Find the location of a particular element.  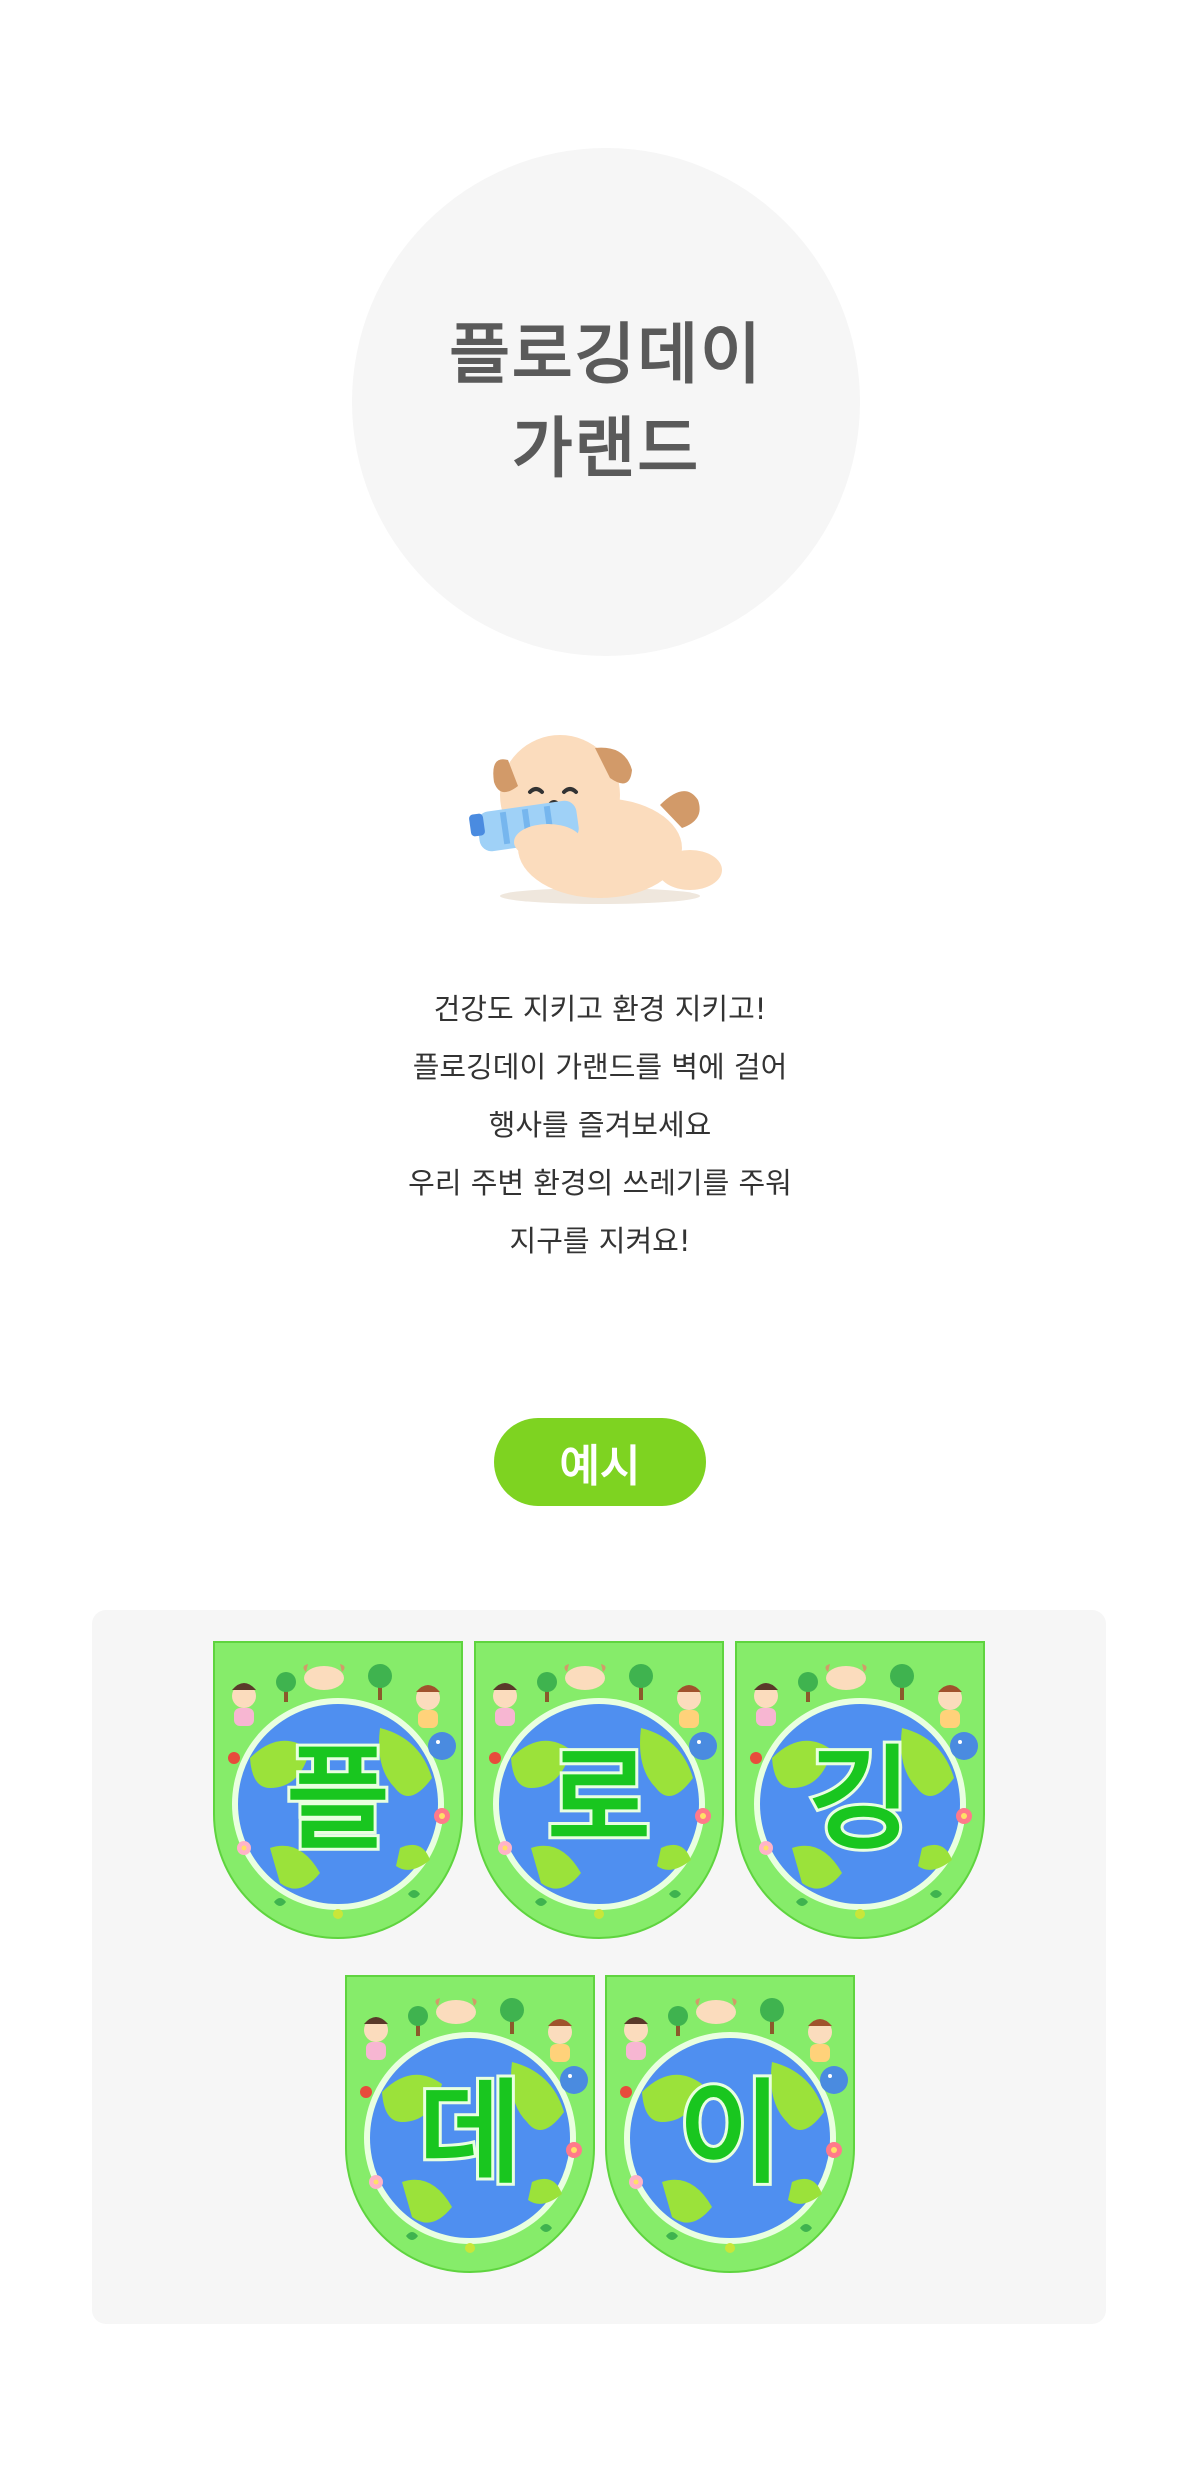

pennant-letter: 깅 is located at coordinates (859, 1800).